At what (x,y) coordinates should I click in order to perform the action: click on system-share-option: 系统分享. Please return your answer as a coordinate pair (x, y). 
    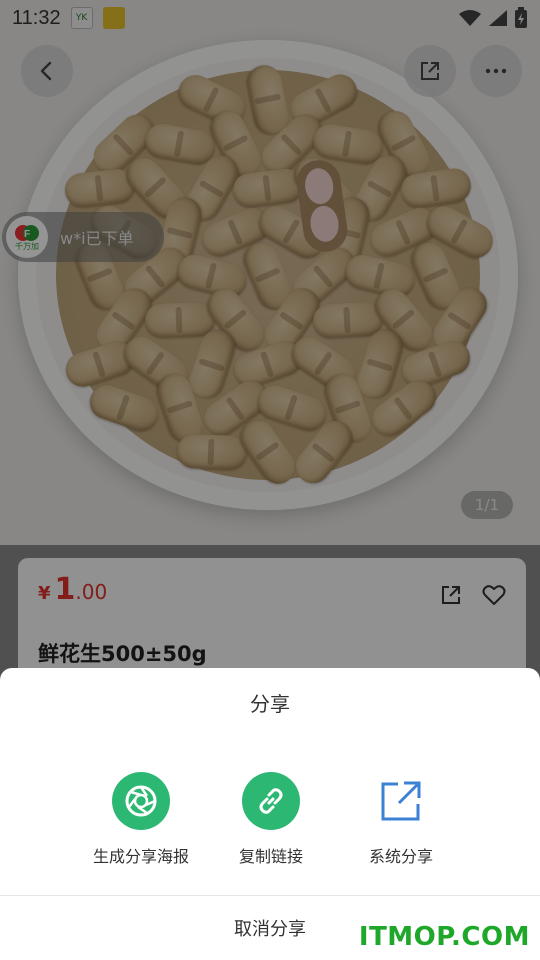
    Looking at the image, I should click on (401, 819).